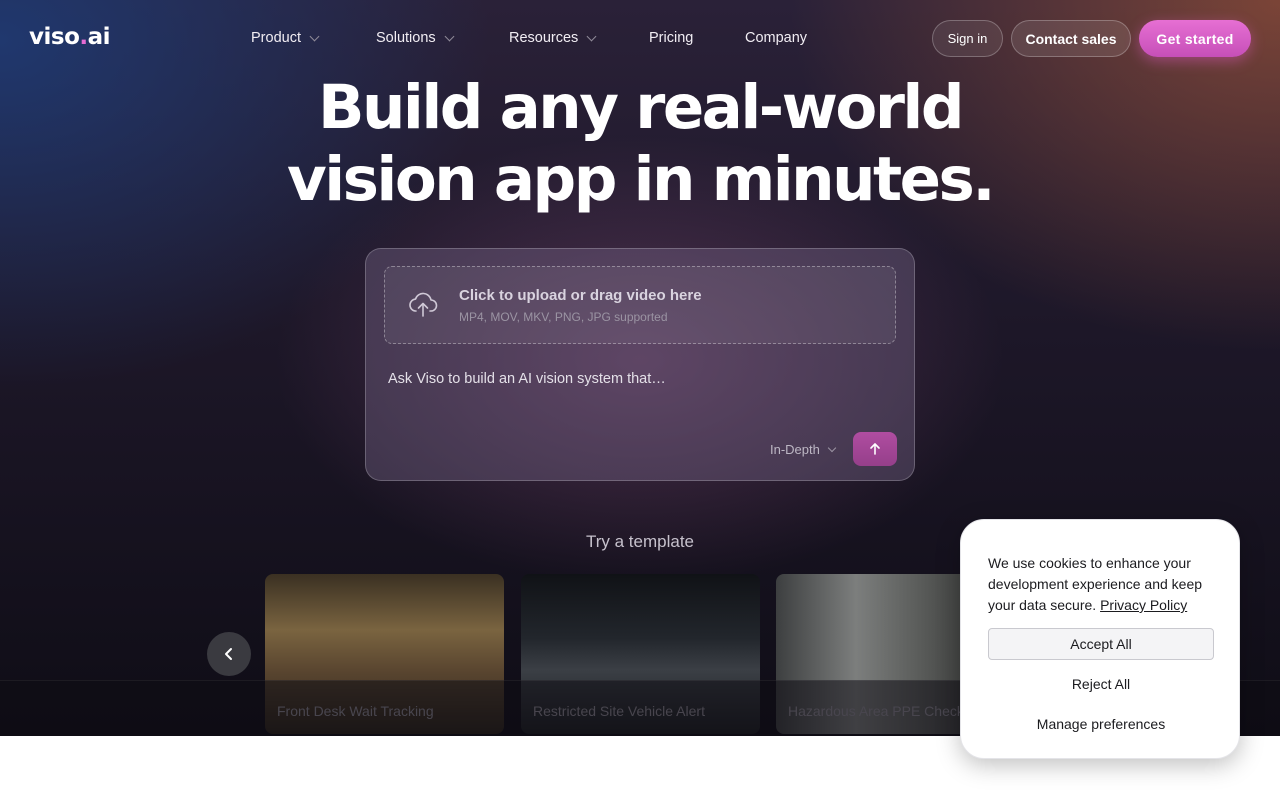 The width and height of the screenshot is (1280, 800). Describe the element at coordinates (355, 711) in the screenshot. I see `template-label: Front Desk Wait Tracking` at that location.